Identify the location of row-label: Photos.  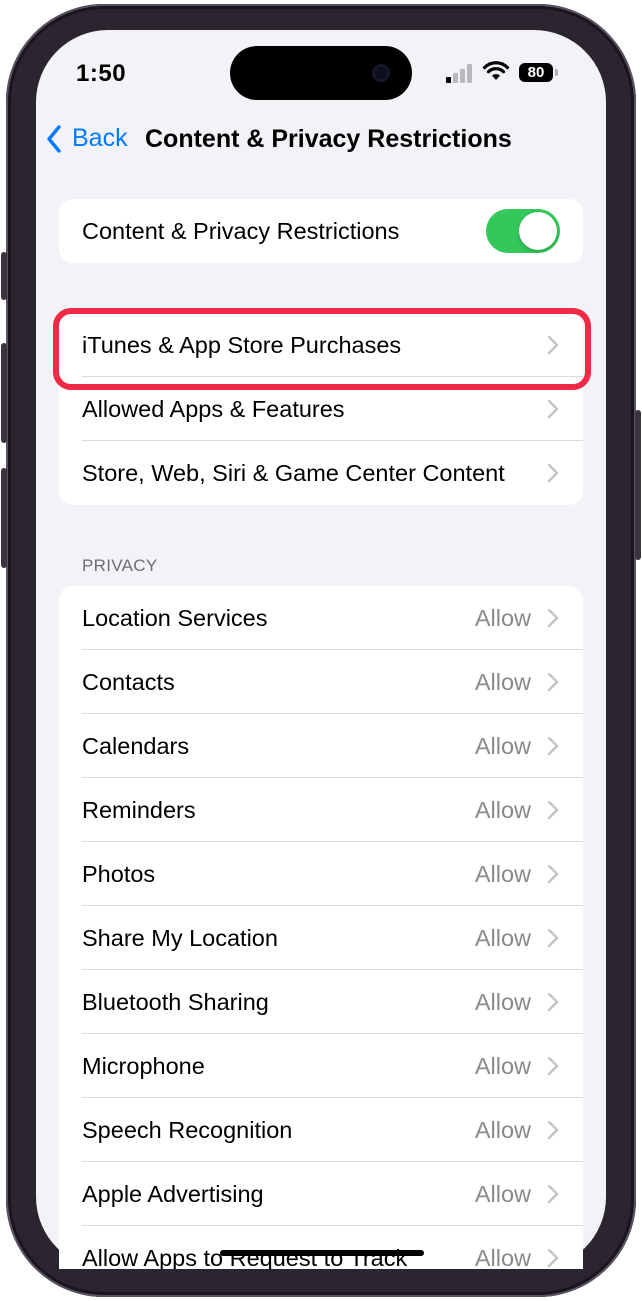
(119, 873).